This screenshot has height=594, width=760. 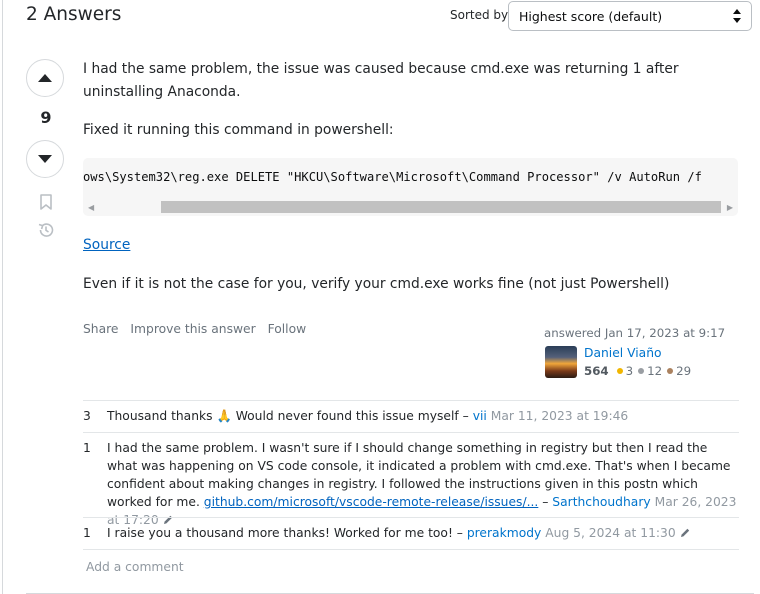 I want to click on add-comment-link: Add a comment, so click(x=135, y=567).